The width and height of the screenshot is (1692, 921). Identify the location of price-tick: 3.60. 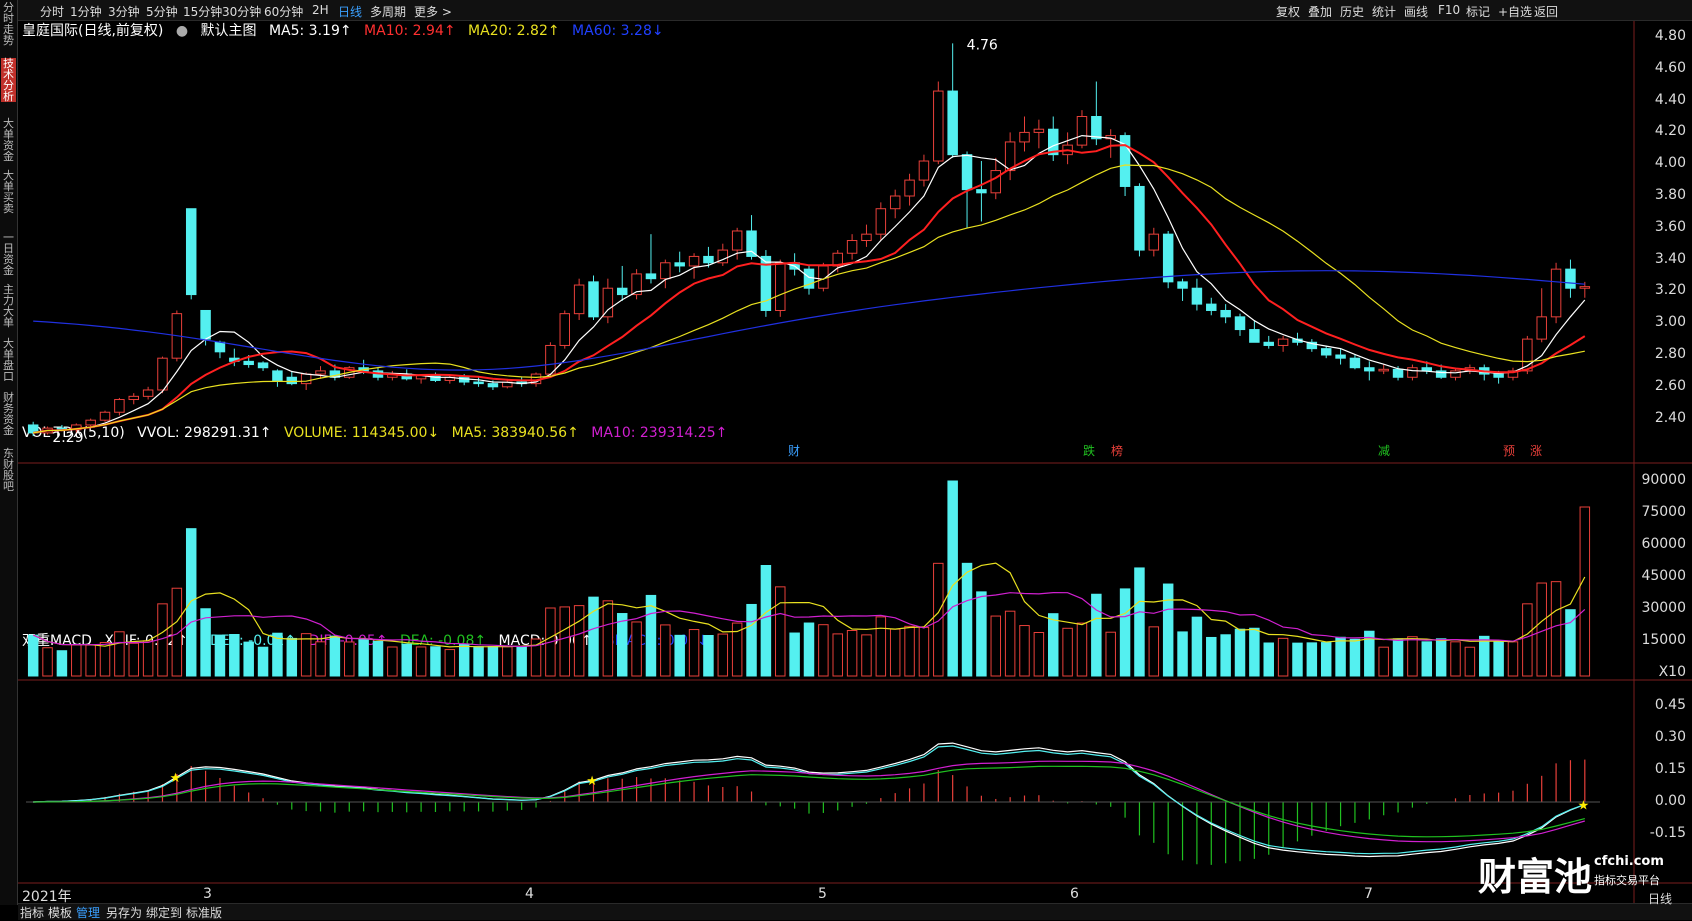
(1670, 226).